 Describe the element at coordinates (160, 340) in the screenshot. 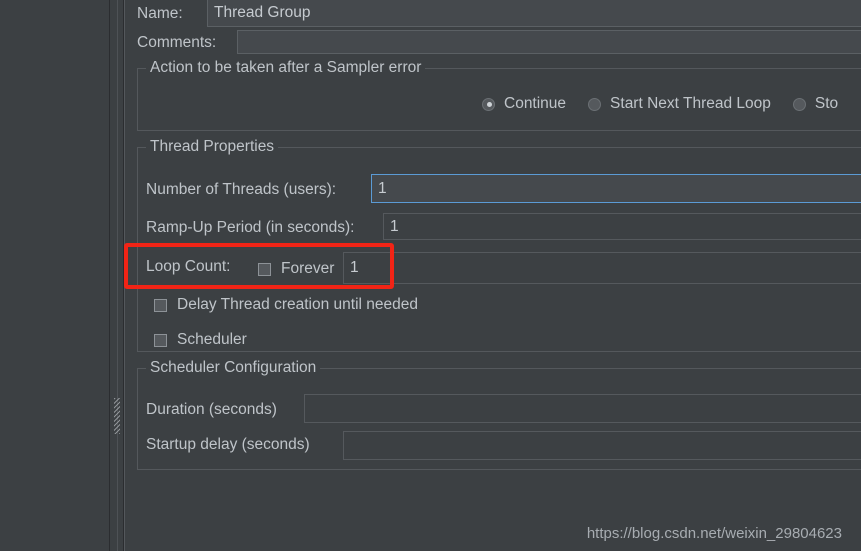

I see `scheduler-checkbox` at that location.